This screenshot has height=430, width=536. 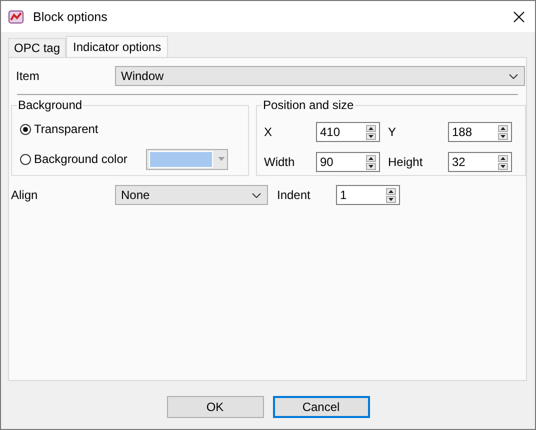 I want to click on cancel-button: Cancel, so click(x=321, y=407).